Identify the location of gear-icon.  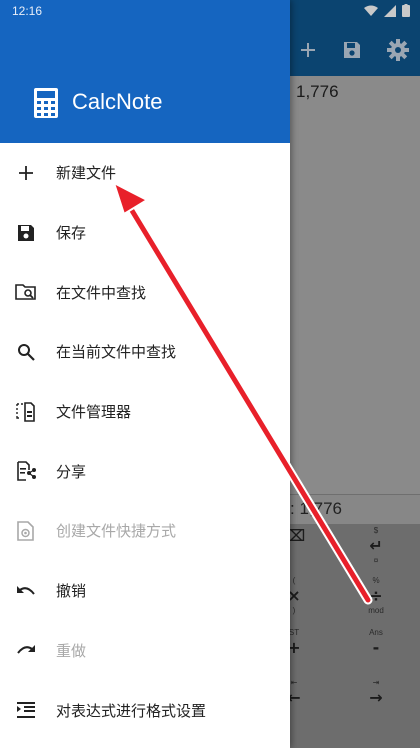
(398, 50).